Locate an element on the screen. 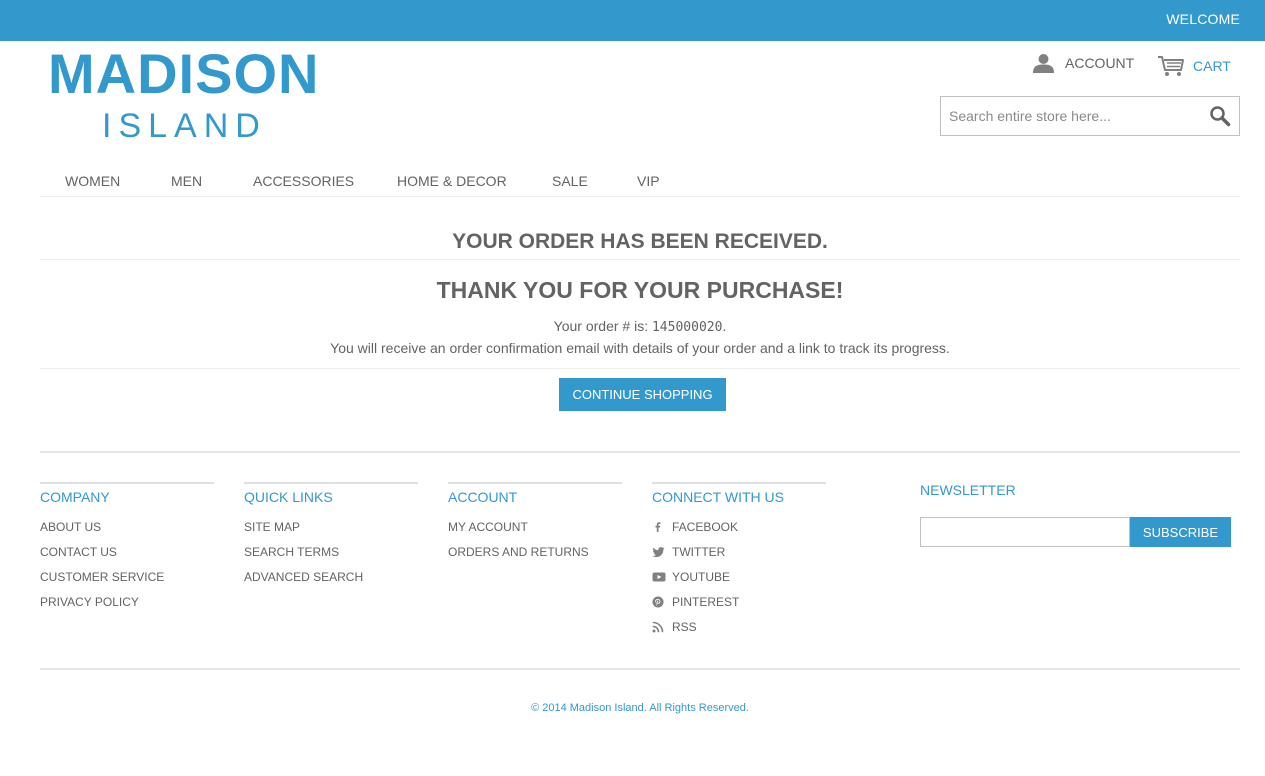 The image size is (1265, 776). footer-link-twitter: TWITTER is located at coordinates (739, 557).